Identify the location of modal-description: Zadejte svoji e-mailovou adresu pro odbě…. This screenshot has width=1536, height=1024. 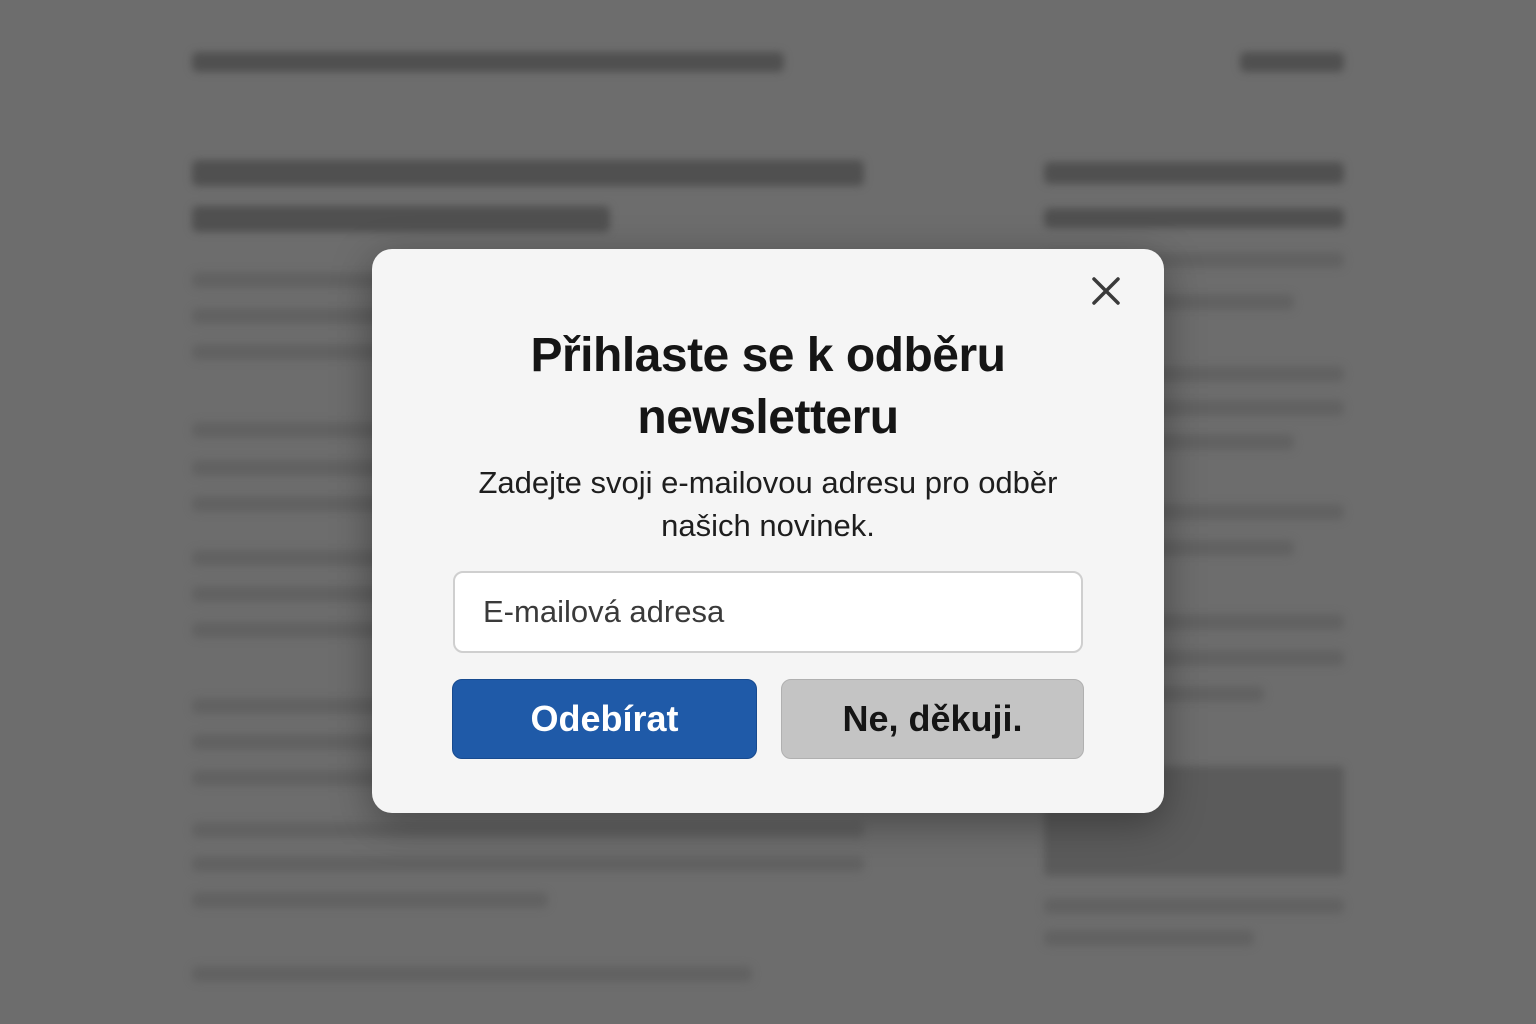
(768, 504).